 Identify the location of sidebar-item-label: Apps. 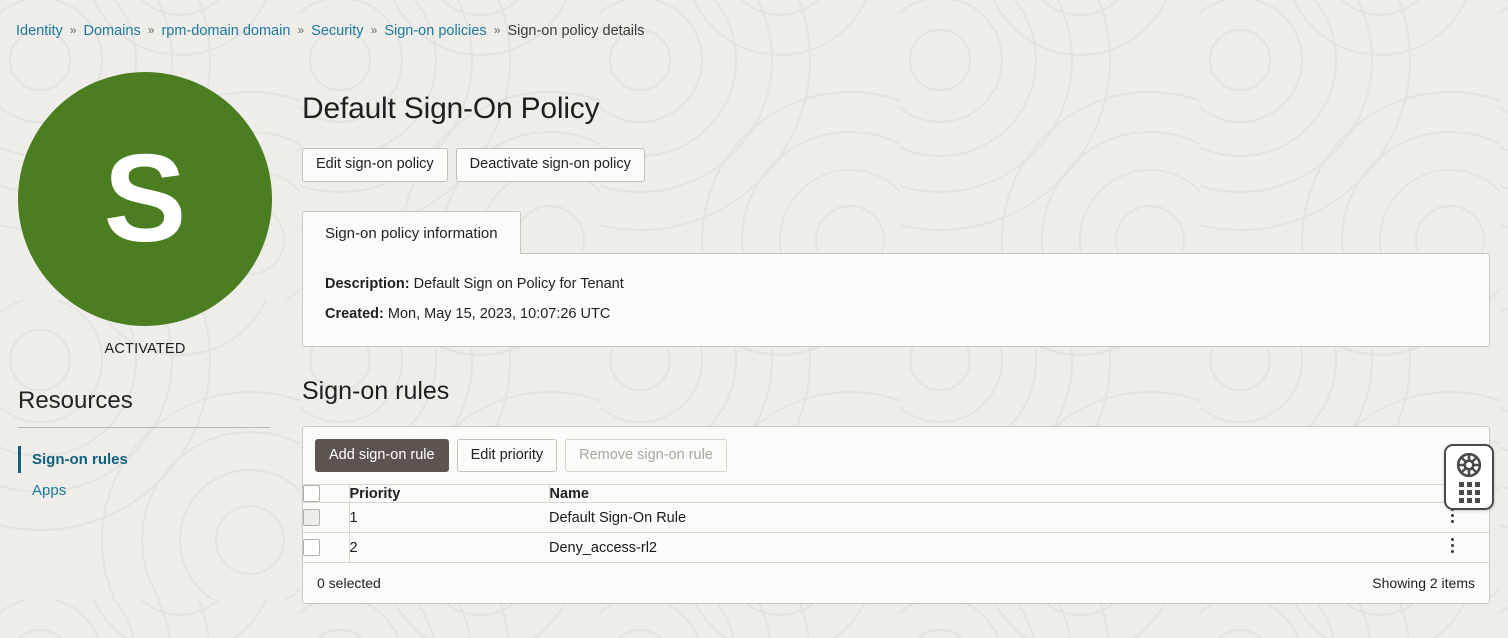
(49, 490).